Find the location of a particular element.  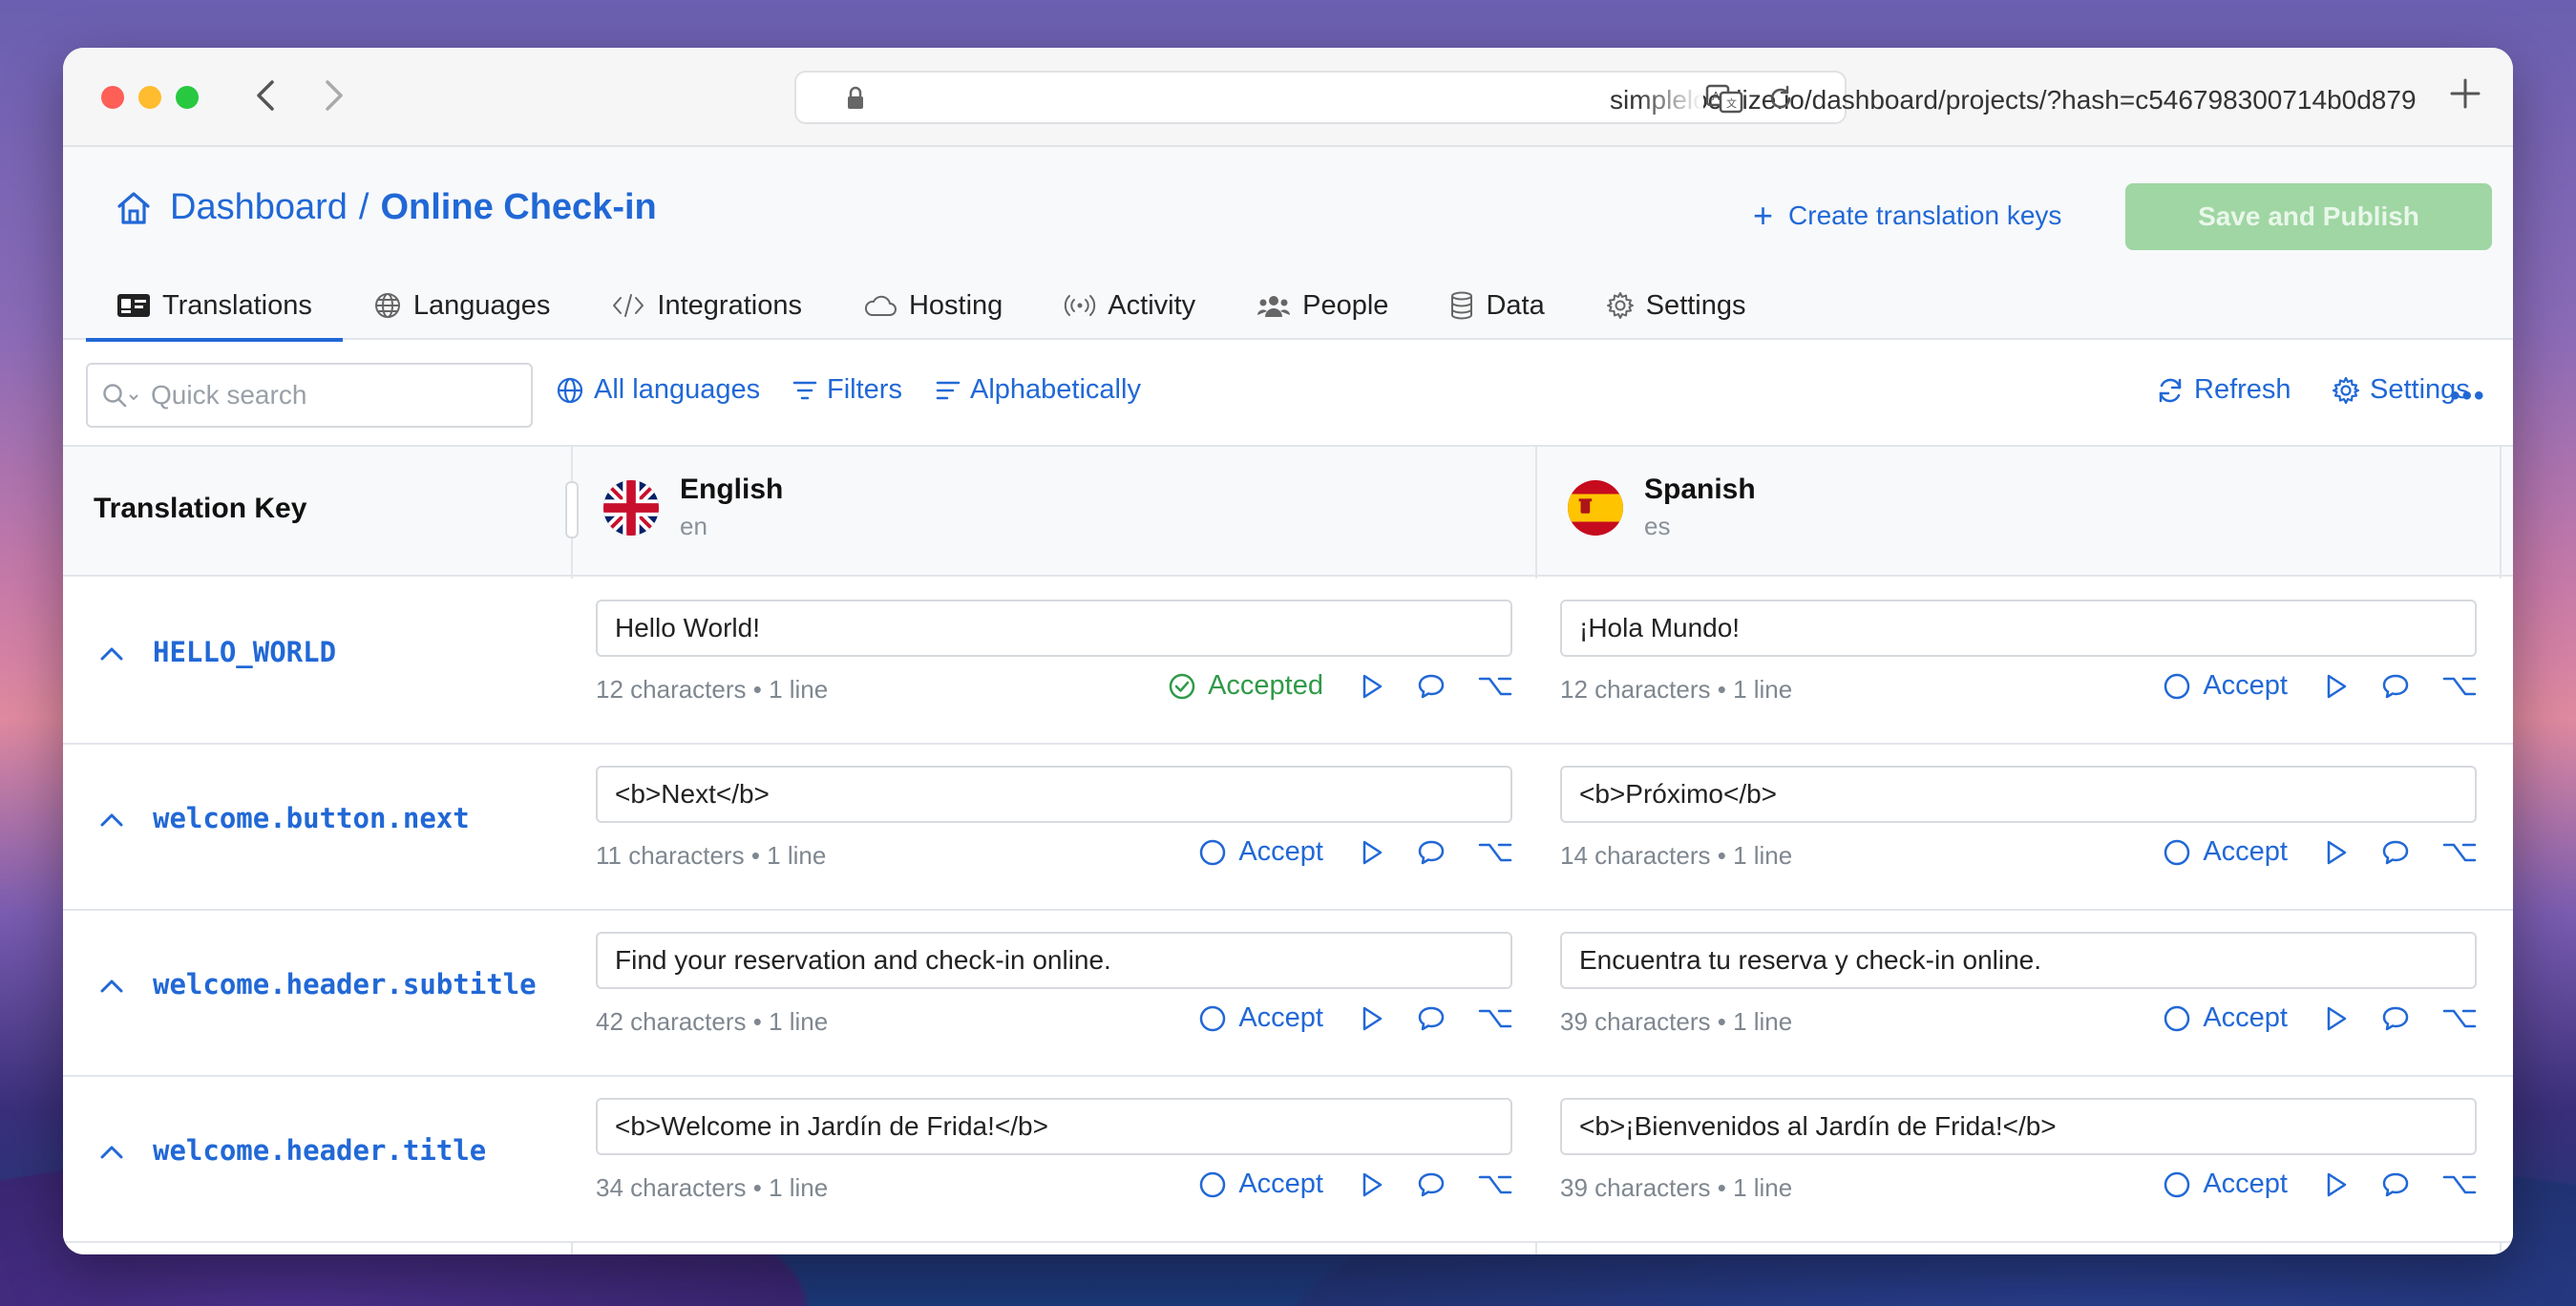

translation-key-text: welcome.header.title is located at coordinates (320, 1150).